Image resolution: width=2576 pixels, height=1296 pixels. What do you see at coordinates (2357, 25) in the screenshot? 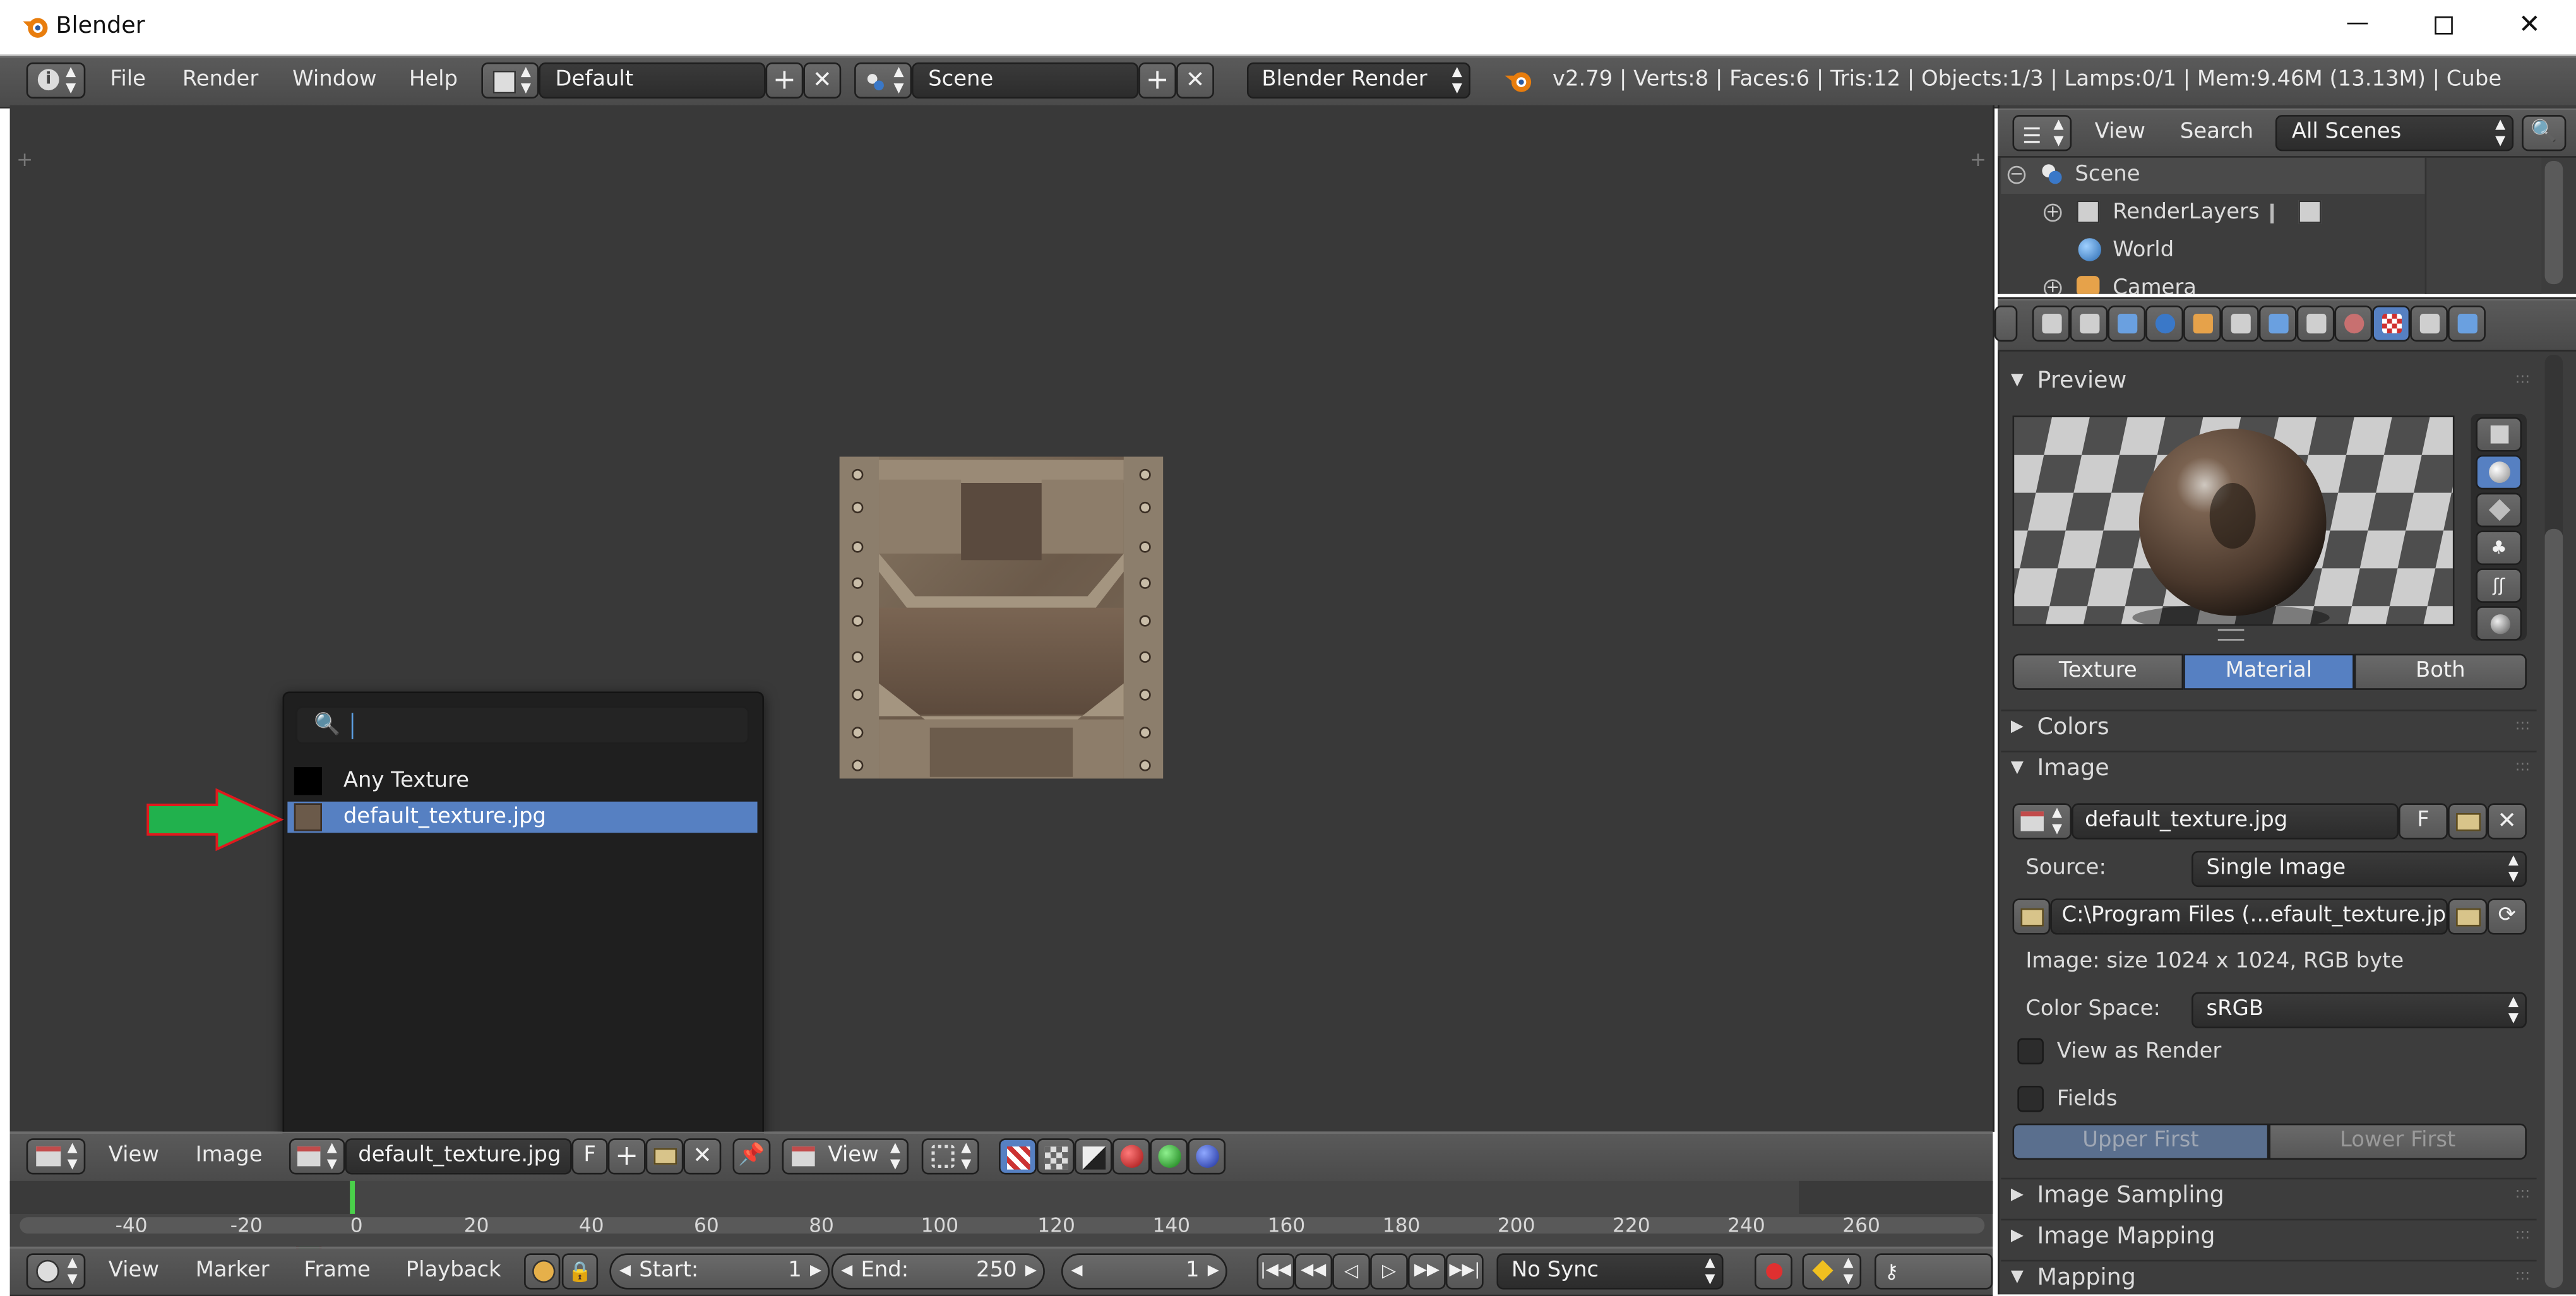
I see `minimize-icon: —` at bounding box center [2357, 25].